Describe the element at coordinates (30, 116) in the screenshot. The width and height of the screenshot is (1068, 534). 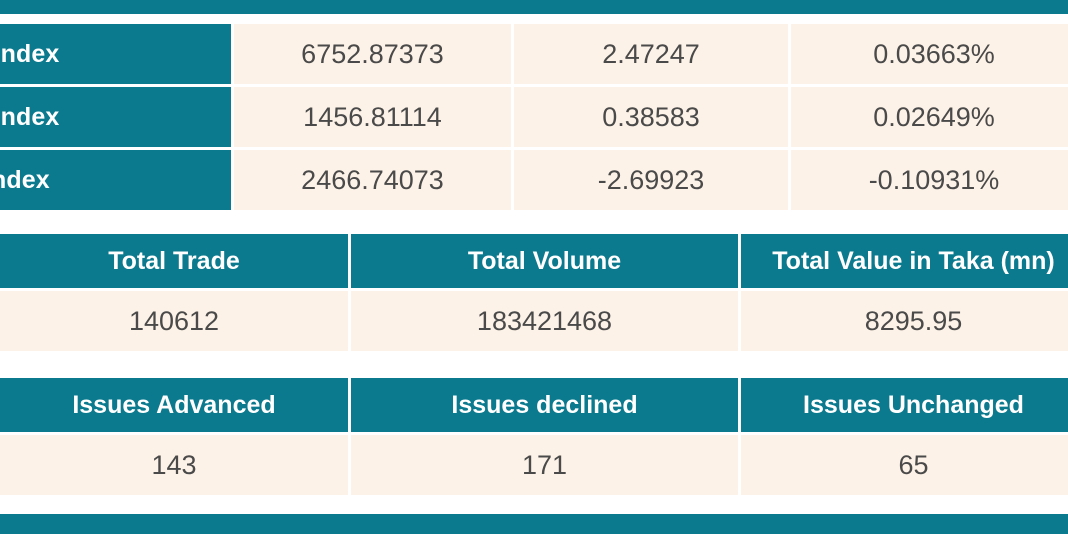
I see `index-label-dses-suffix: Index` at that location.